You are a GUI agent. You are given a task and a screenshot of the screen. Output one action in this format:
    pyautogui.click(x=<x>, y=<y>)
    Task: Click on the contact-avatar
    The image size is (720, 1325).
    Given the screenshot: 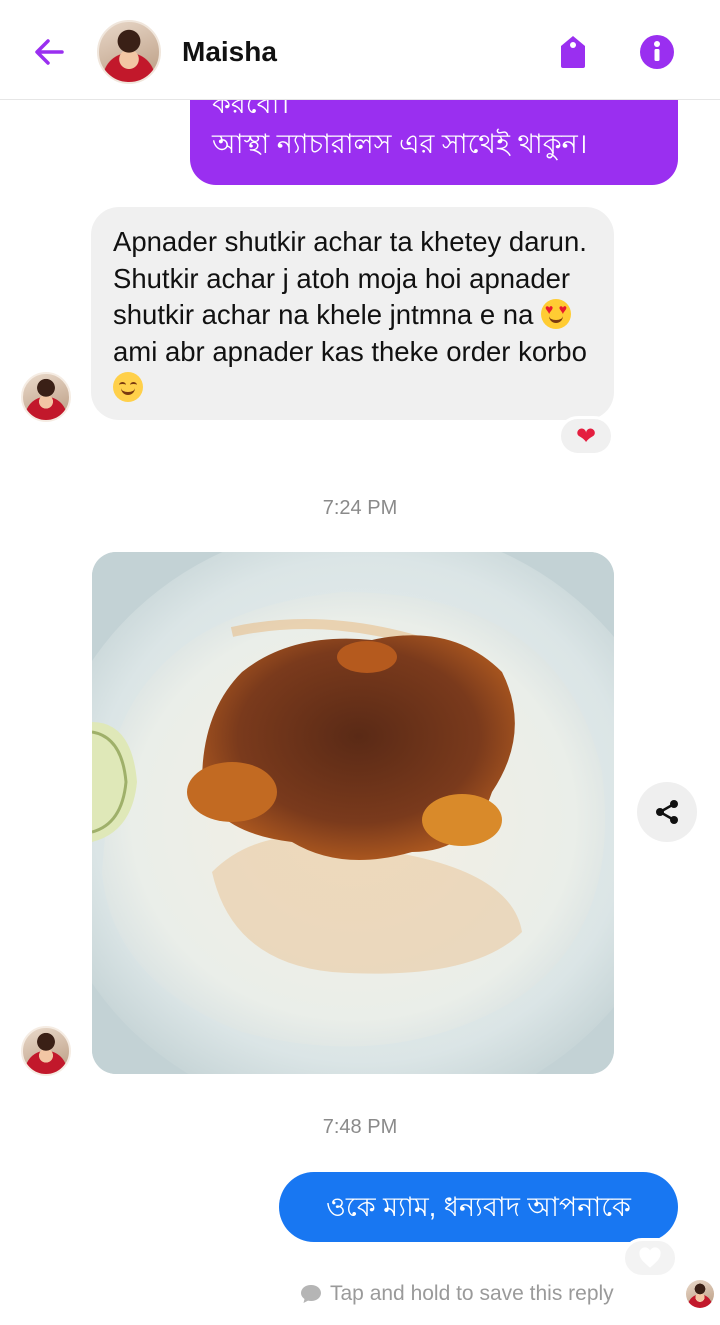 What is the action you would take?
    pyautogui.click(x=129, y=52)
    